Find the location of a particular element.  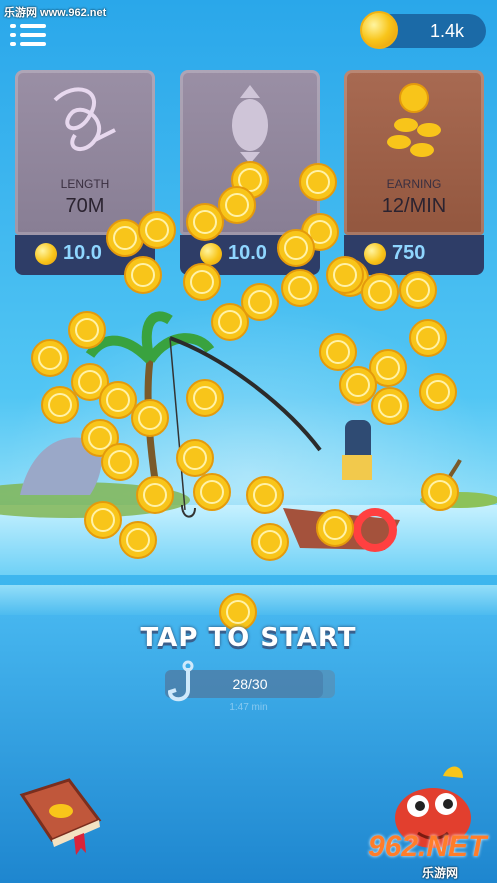

menu-button is located at coordinates (29, 35).